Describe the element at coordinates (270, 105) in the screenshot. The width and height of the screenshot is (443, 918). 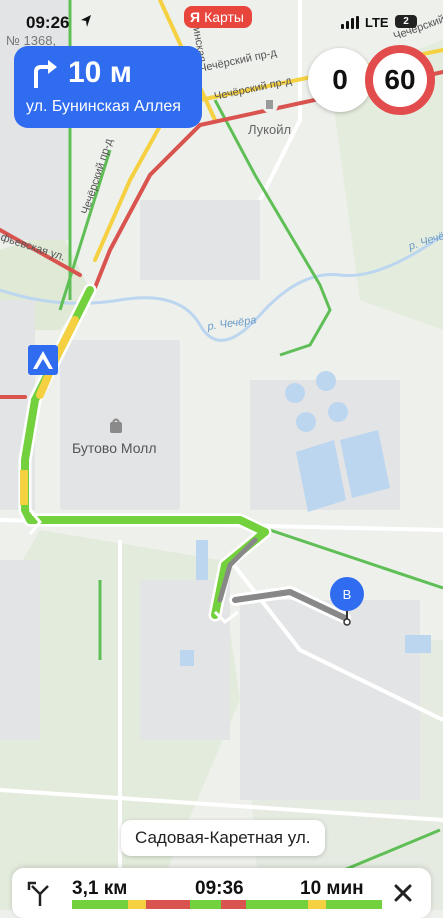
I see `fuel-station-icon` at that location.